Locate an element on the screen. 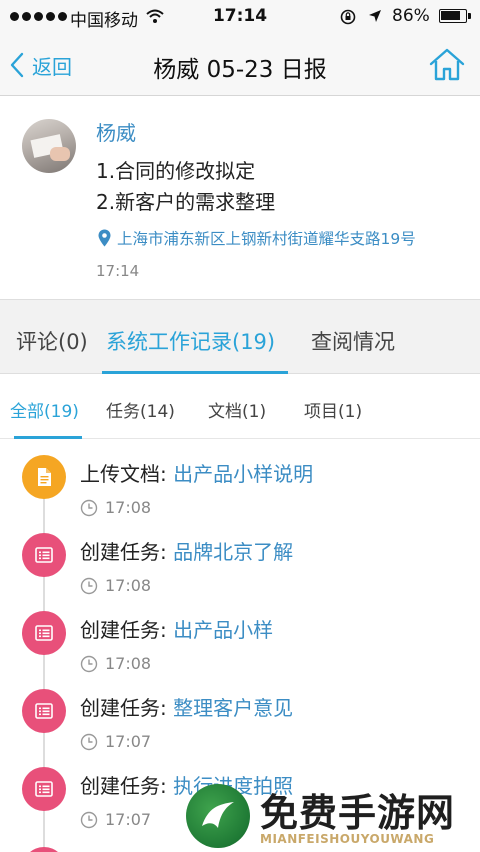  sub-tabs: 全部(19) 任务(14) 文档(1) 项目(1) is located at coordinates (240, 407).